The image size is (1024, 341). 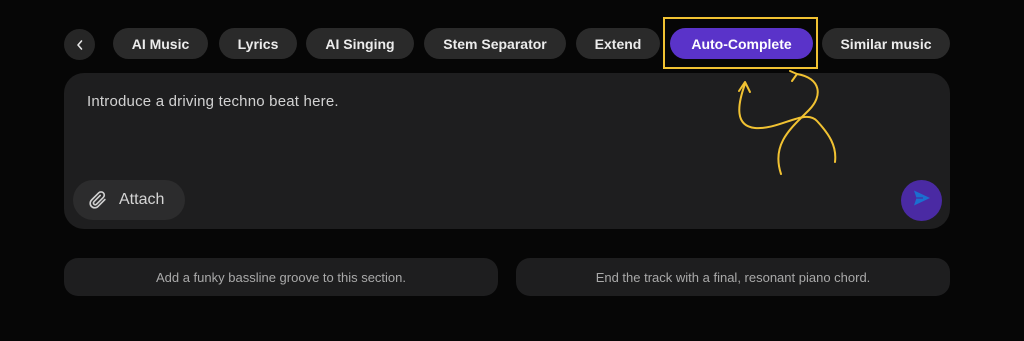 I want to click on tab-extend: Extend, so click(x=618, y=43).